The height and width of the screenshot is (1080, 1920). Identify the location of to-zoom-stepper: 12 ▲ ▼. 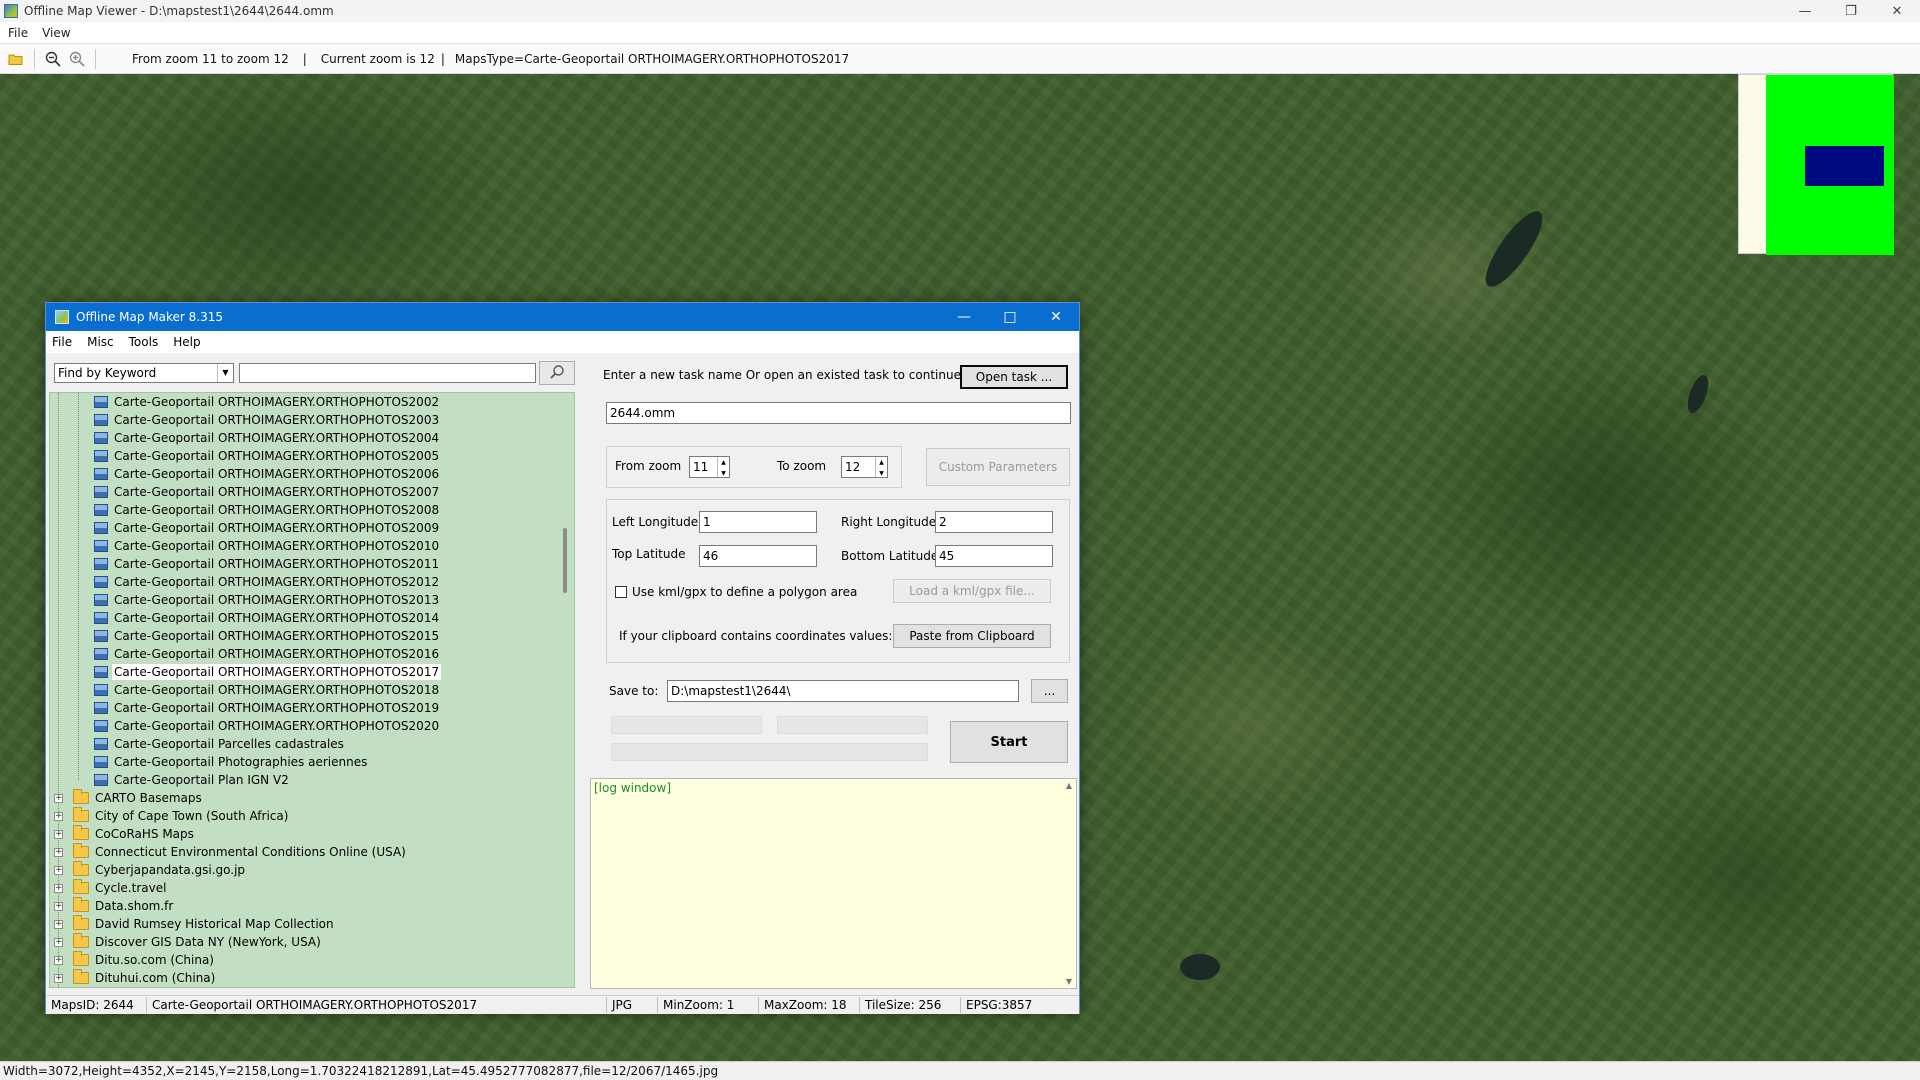
(864, 467).